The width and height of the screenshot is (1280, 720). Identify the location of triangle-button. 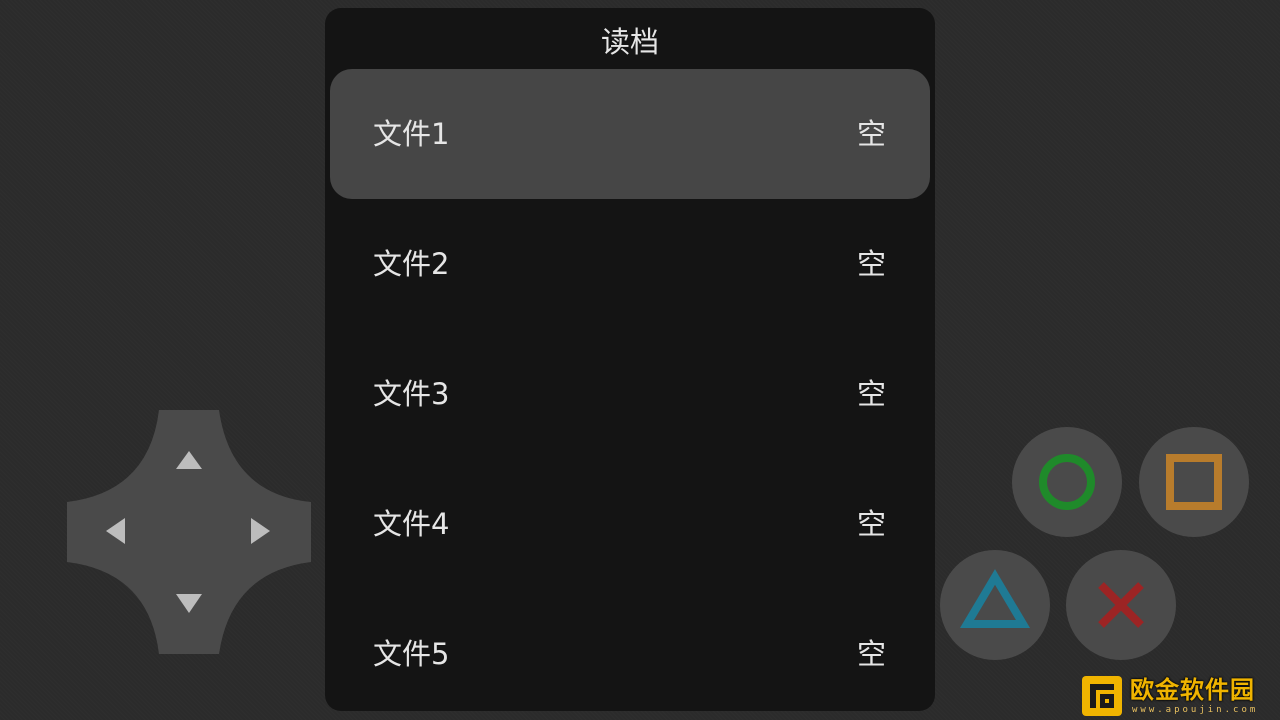
(995, 605).